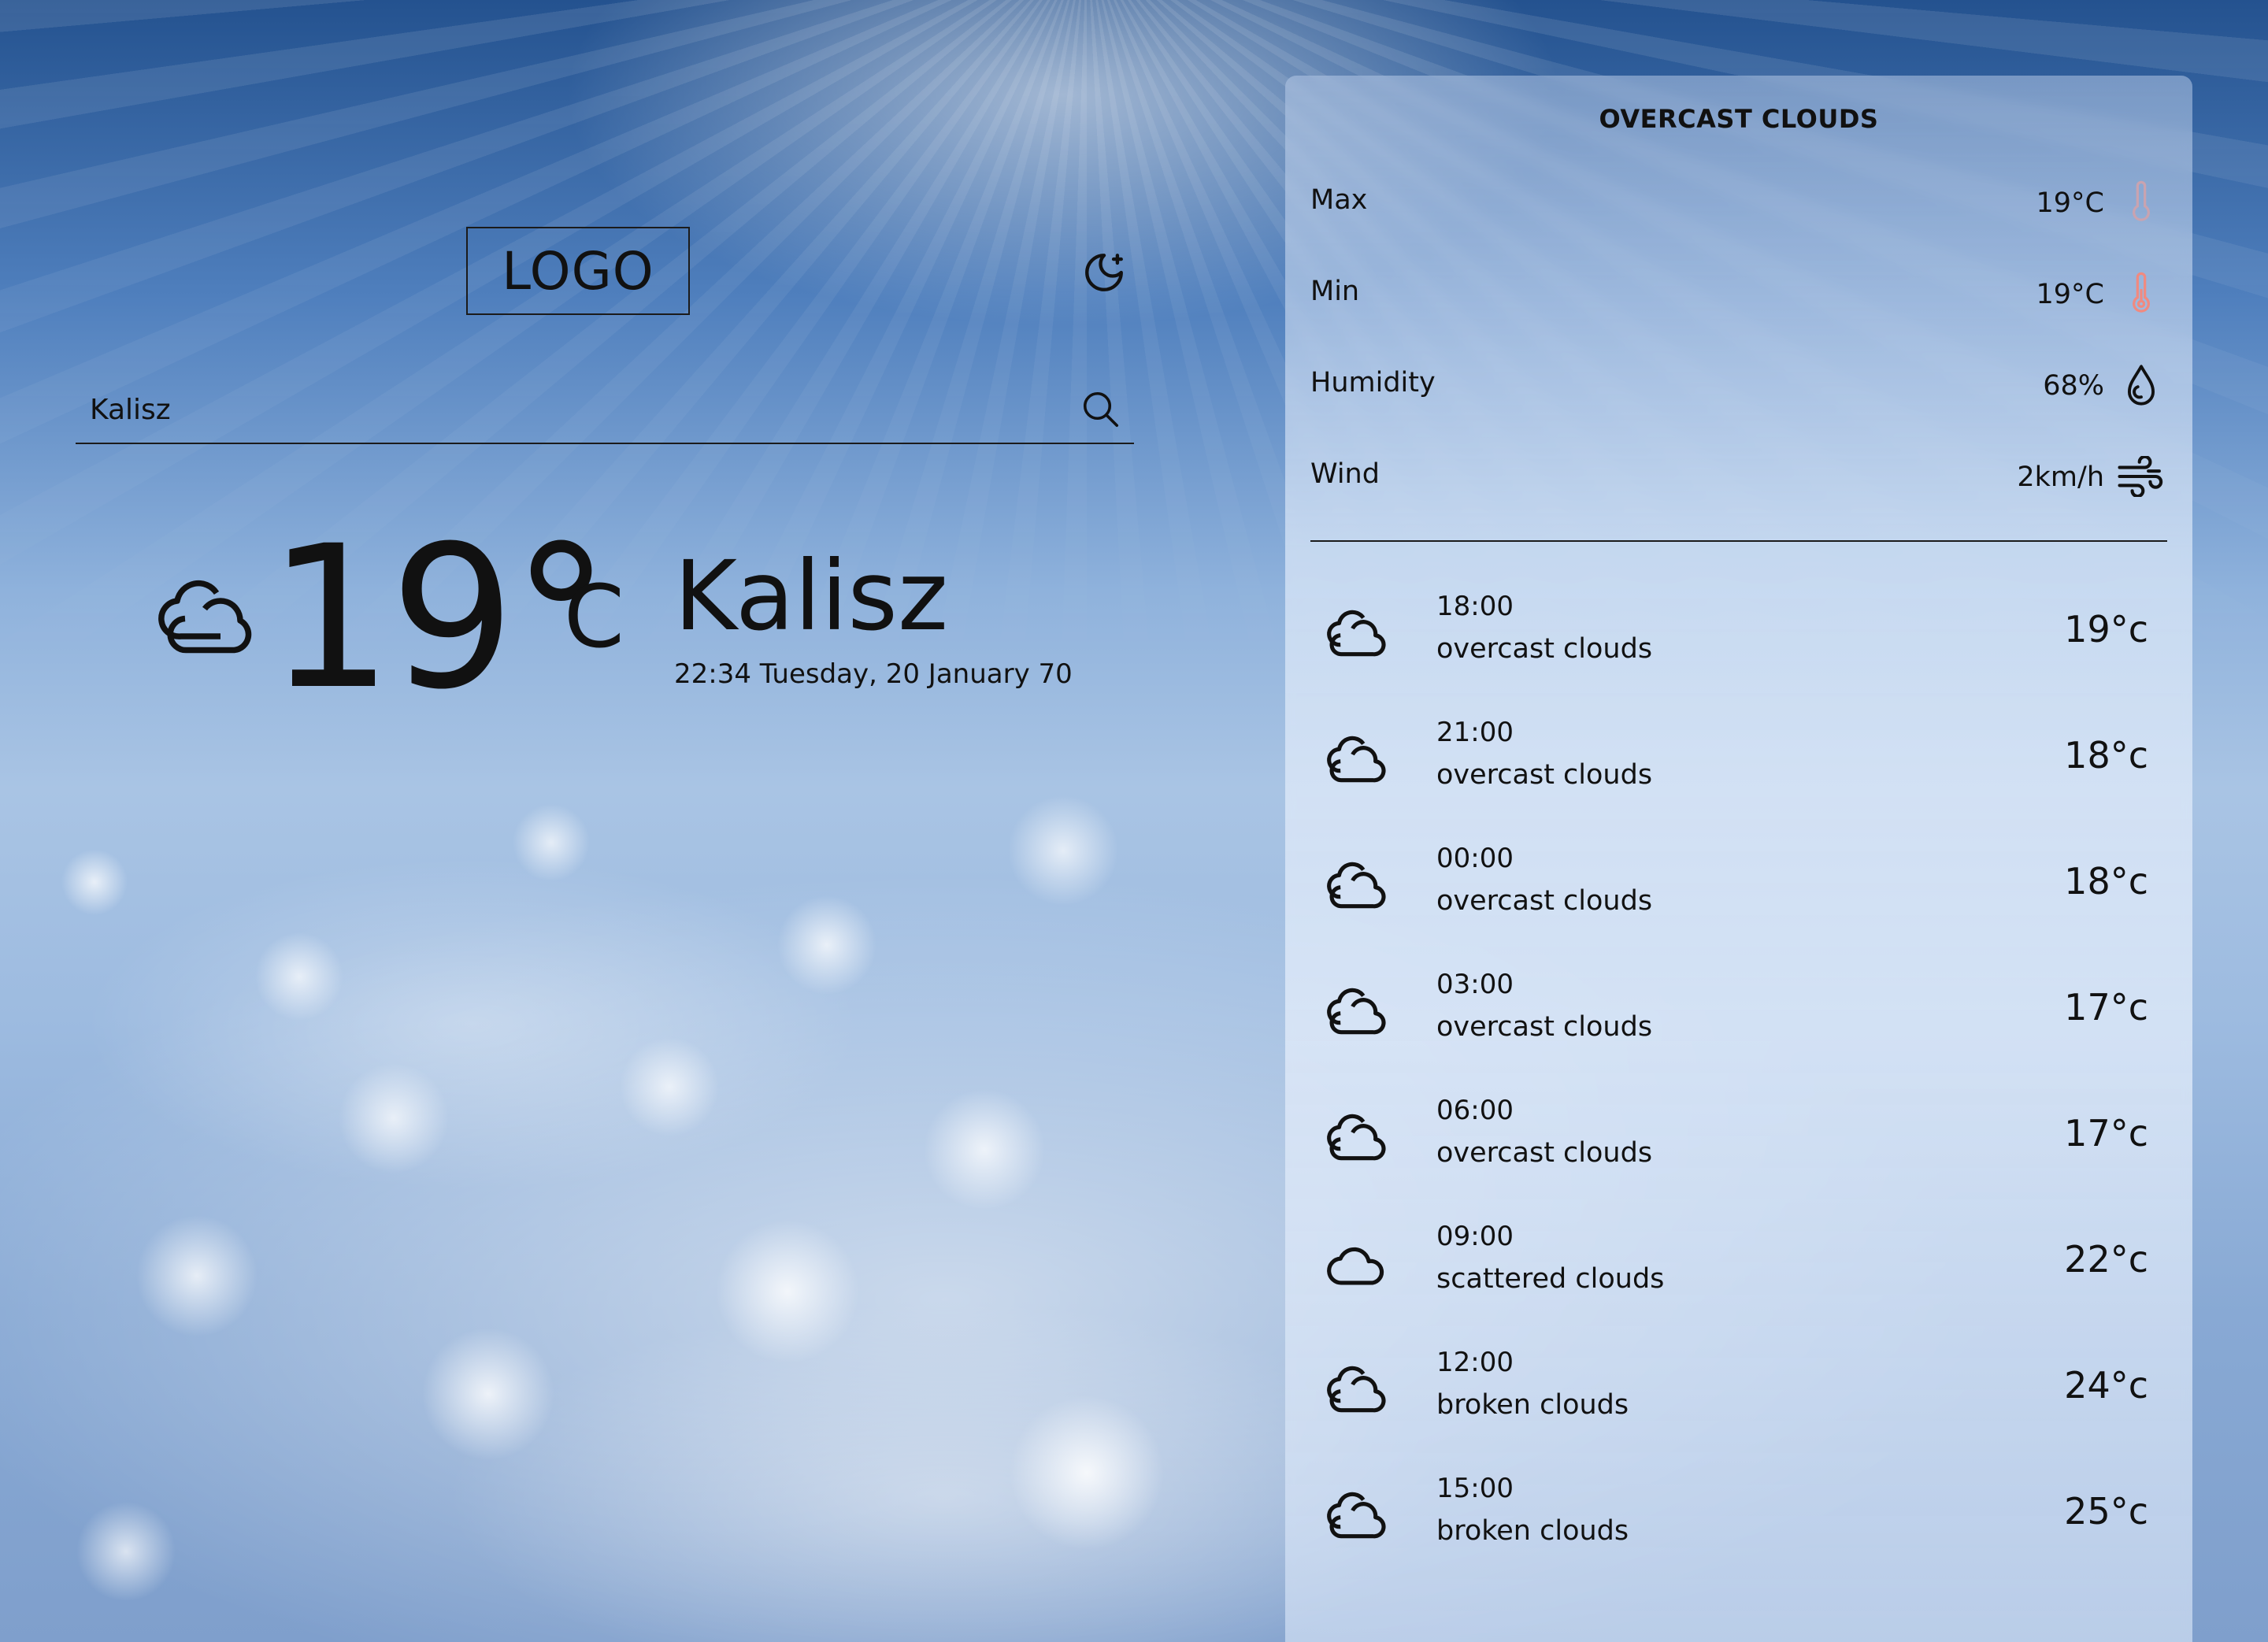  I want to click on stat-row-min: Min 19°C, so click(1738, 296).